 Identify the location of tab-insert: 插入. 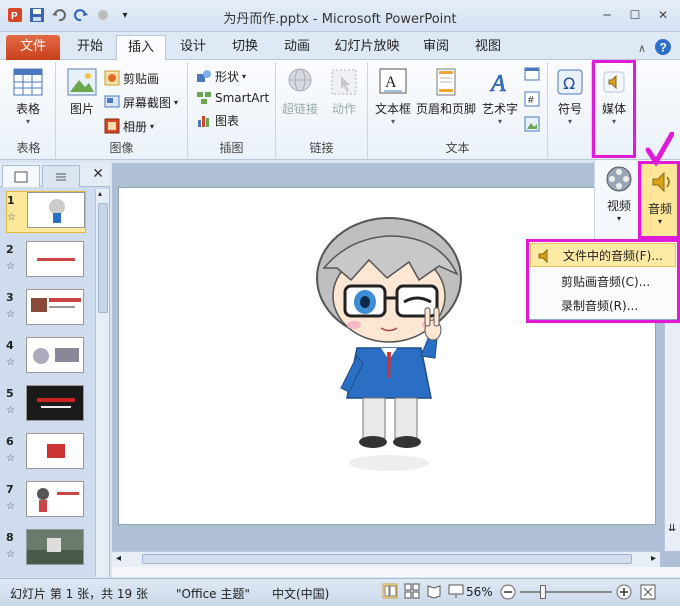
(141, 47).